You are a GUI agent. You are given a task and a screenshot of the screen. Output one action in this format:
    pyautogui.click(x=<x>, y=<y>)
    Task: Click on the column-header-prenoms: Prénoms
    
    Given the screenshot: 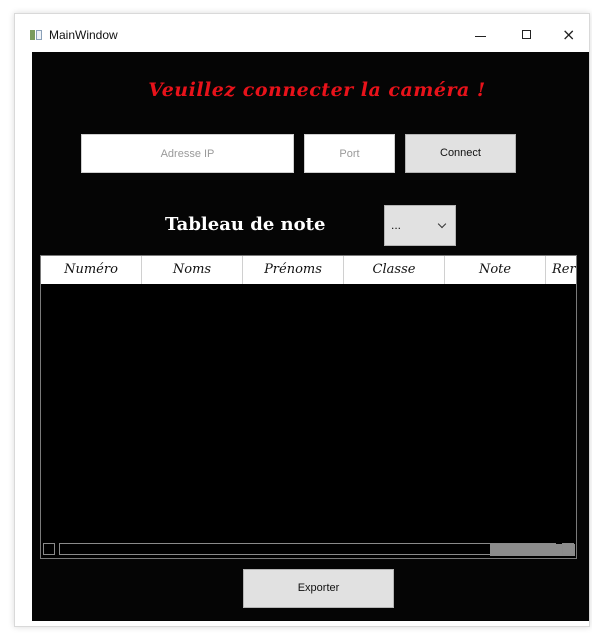 What is the action you would take?
    pyautogui.click(x=293, y=270)
    